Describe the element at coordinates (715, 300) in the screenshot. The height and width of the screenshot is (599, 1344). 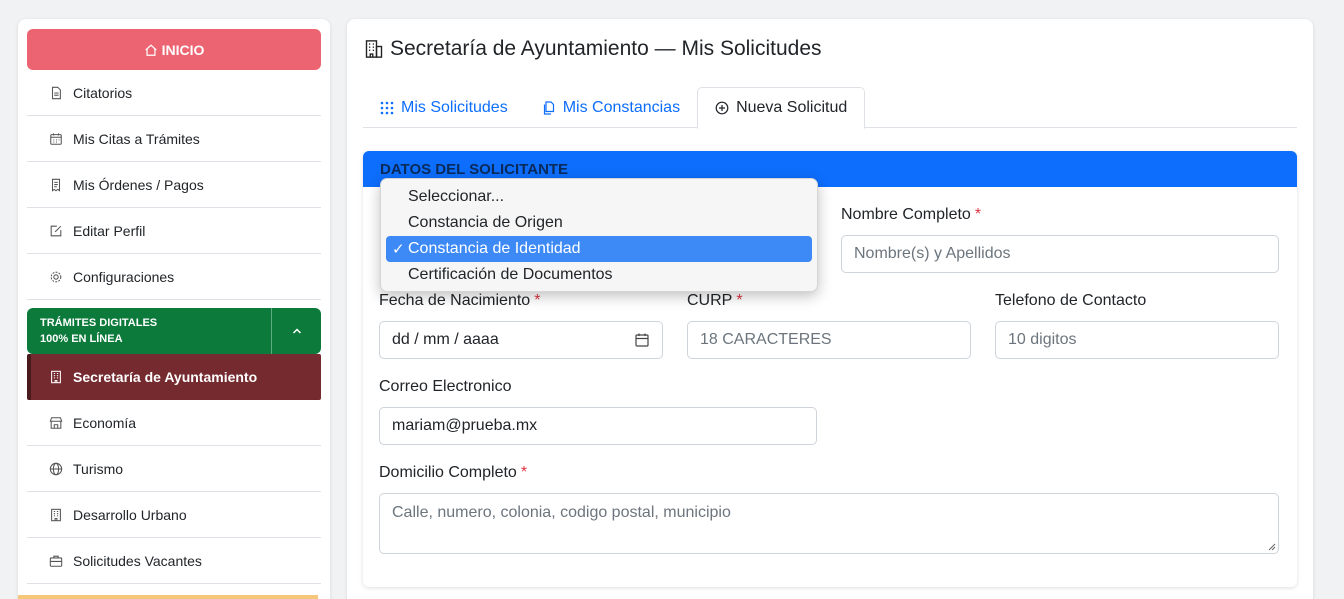
I see `curp-label: CURP *` at that location.